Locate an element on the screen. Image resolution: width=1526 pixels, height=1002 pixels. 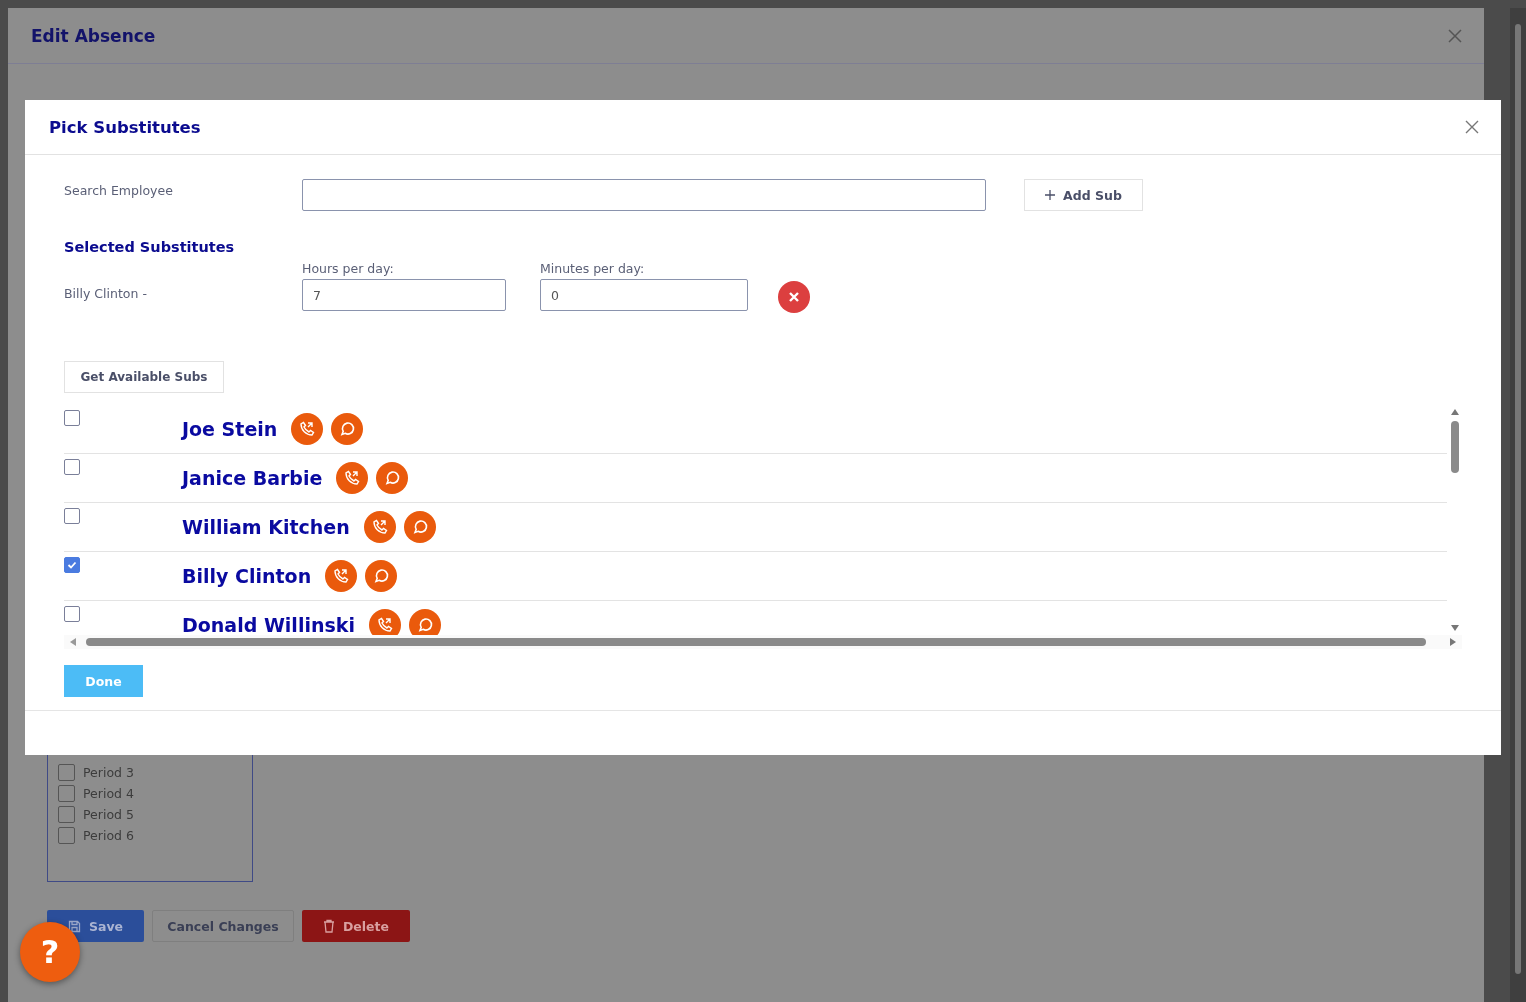
trash-icon is located at coordinates (328, 926).